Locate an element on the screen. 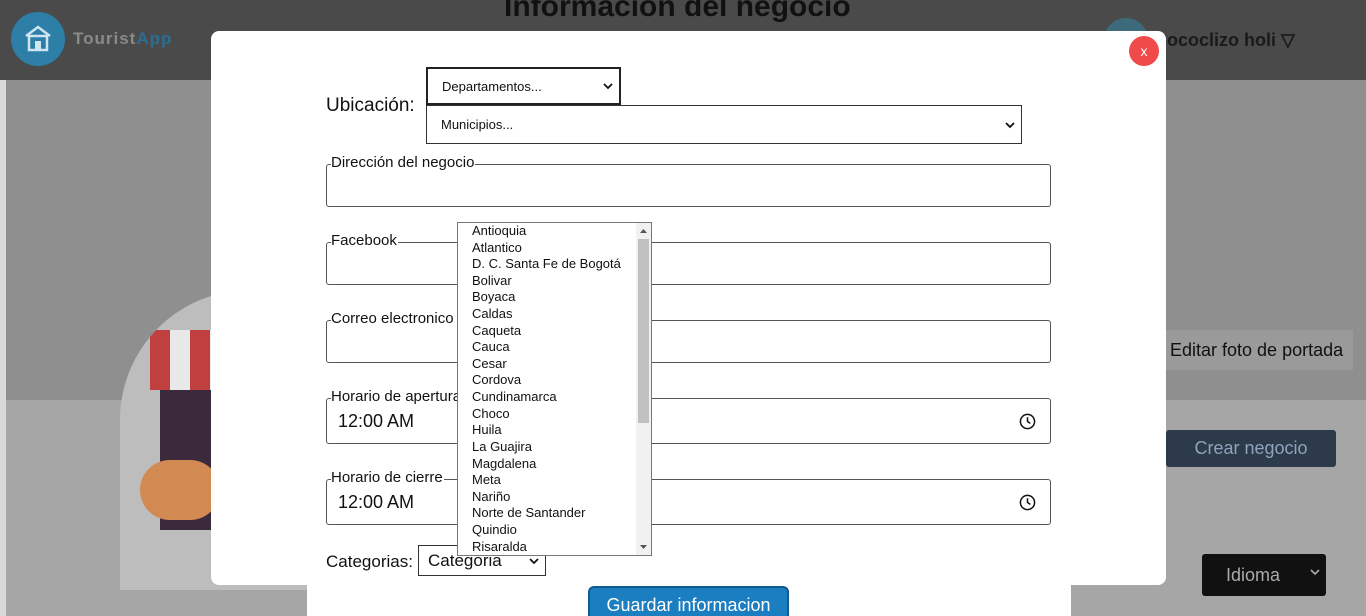  user-name: Cococlizo holi ▽ is located at coordinates (1224, 39).